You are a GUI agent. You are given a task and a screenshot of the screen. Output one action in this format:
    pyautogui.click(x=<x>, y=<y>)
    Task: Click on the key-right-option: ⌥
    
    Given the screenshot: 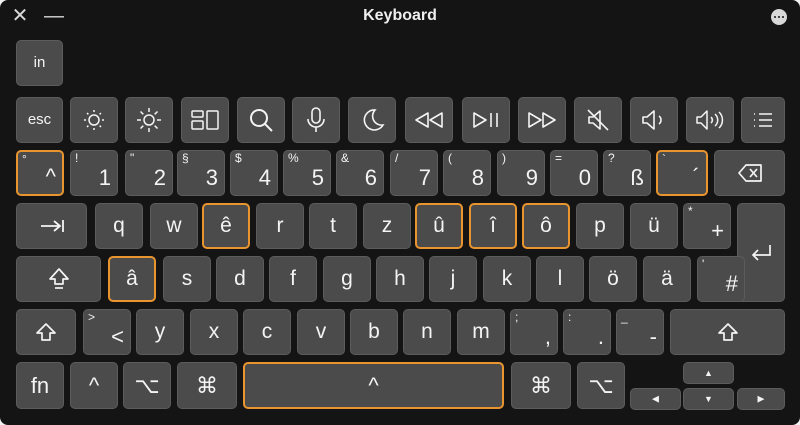 What is the action you would take?
    pyautogui.click(x=601, y=385)
    